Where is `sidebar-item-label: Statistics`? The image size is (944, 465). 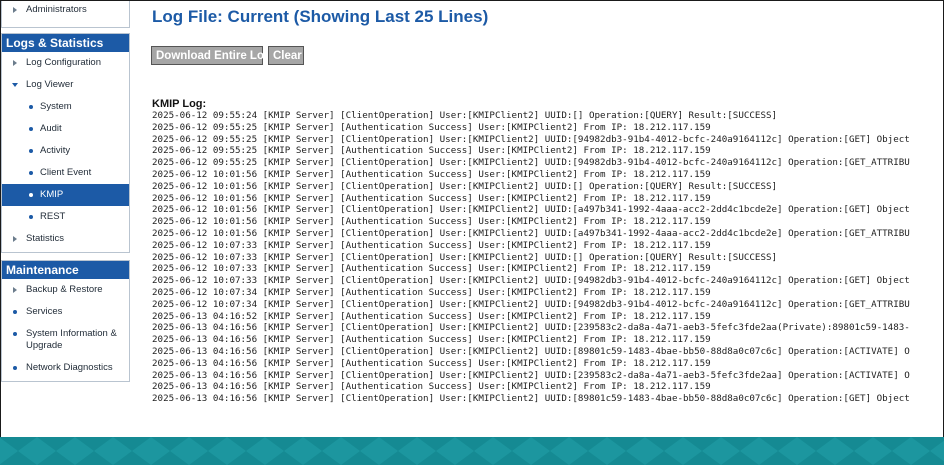 sidebar-item-label: Statistics is located at coordinates (45, 238).